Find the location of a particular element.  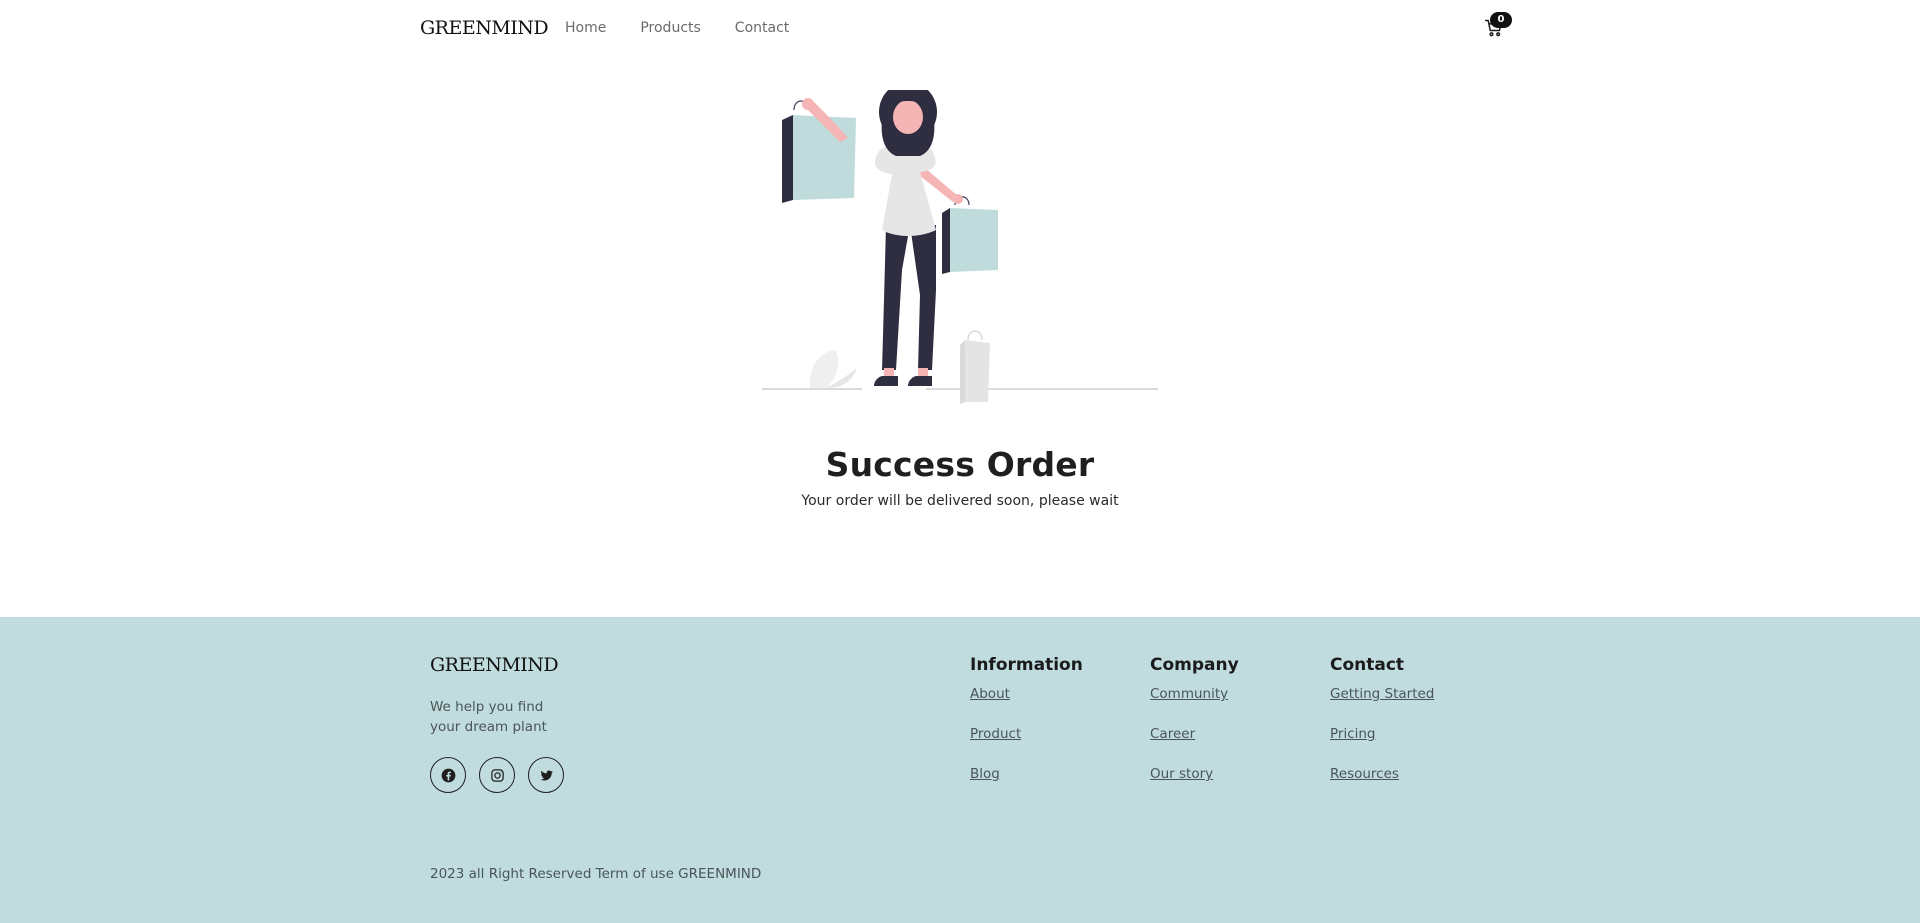

social-links is located at coordinates (497, 775).